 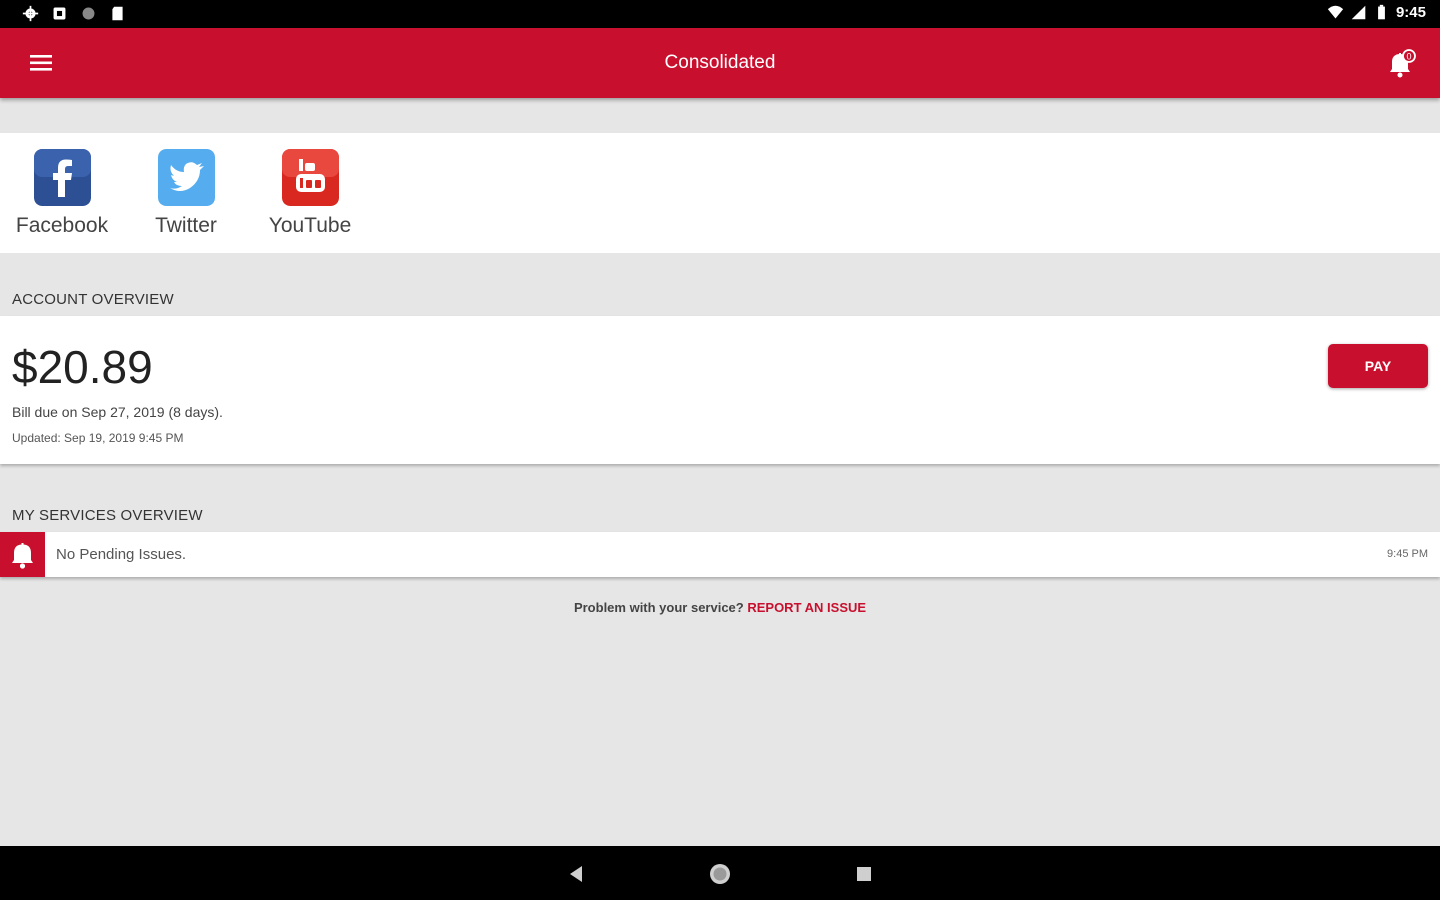 What do you see at coordinates (30, 13) in the screenshot?
I see `settings-icon` at bounding box center [30, 13].